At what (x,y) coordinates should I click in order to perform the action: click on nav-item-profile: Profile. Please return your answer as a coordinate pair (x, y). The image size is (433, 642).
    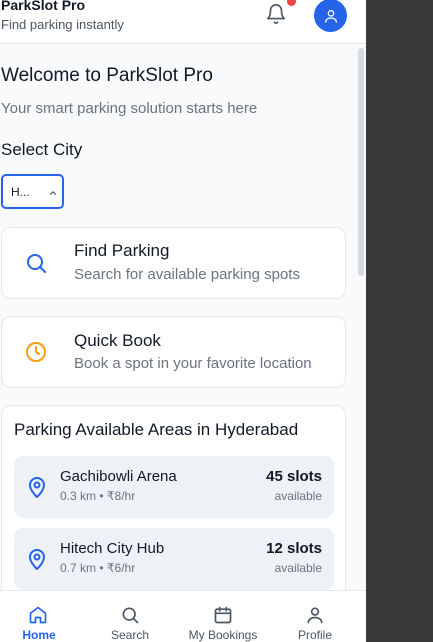
    Looking at the image, I should click on (315, 616).